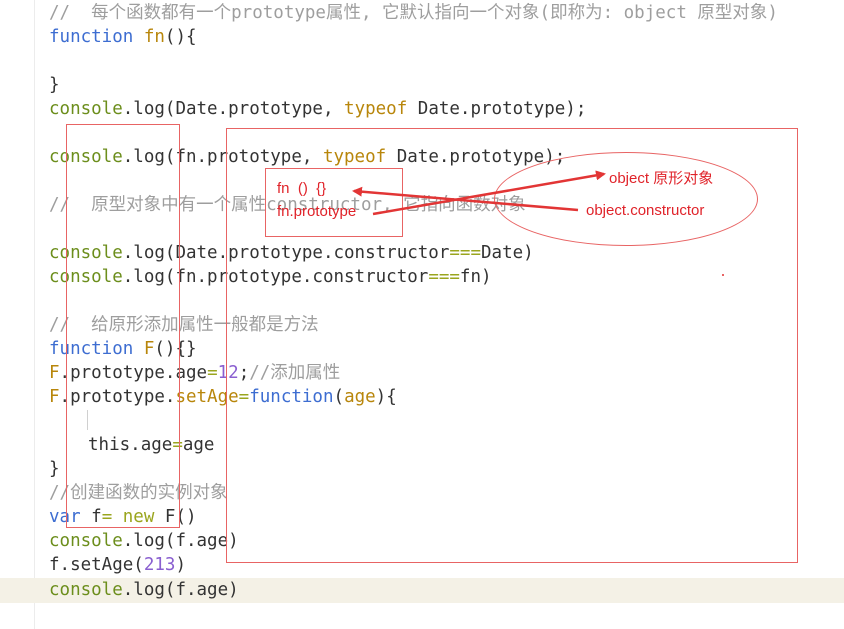  Describe the element at coordinates (465, 199) in the screenshot. I see `arrow-to-fn` at that location.